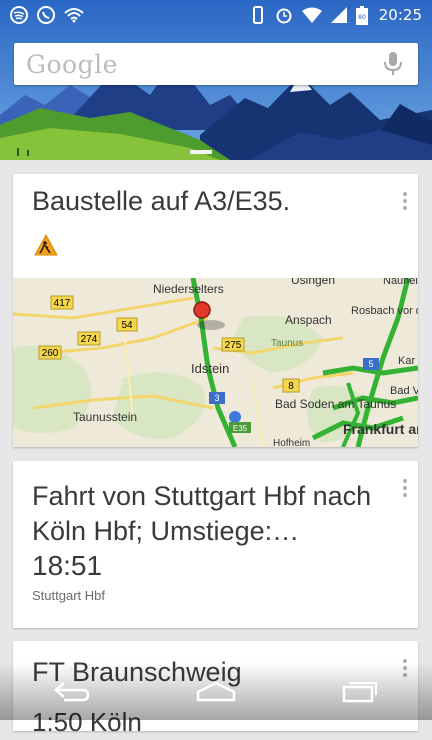 This screenshot has width=432, height=740. Describe the element at coordinates (161, 201) in the screenshot. I see `card-title: Baustelle auf A3/E35.` at that location.